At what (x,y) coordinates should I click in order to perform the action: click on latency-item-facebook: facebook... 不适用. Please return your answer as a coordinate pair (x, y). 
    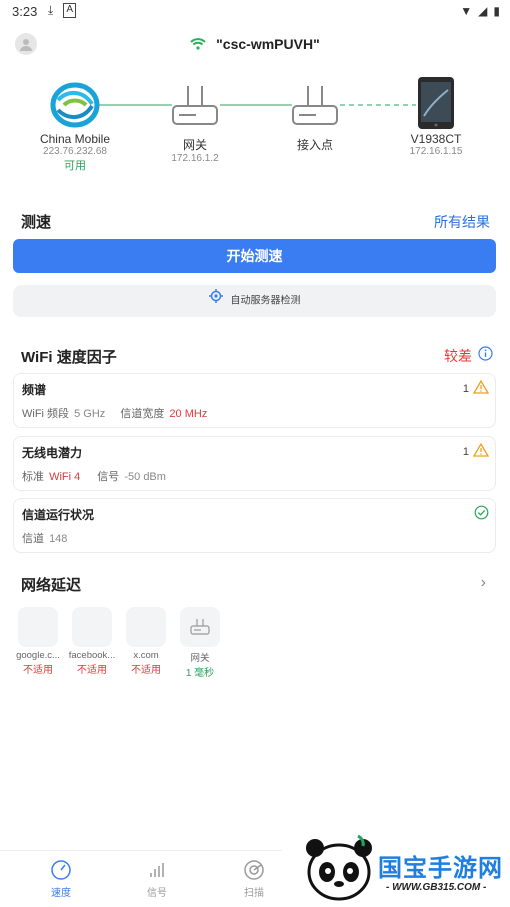
    Looking at the image, I should click on (92, 641).